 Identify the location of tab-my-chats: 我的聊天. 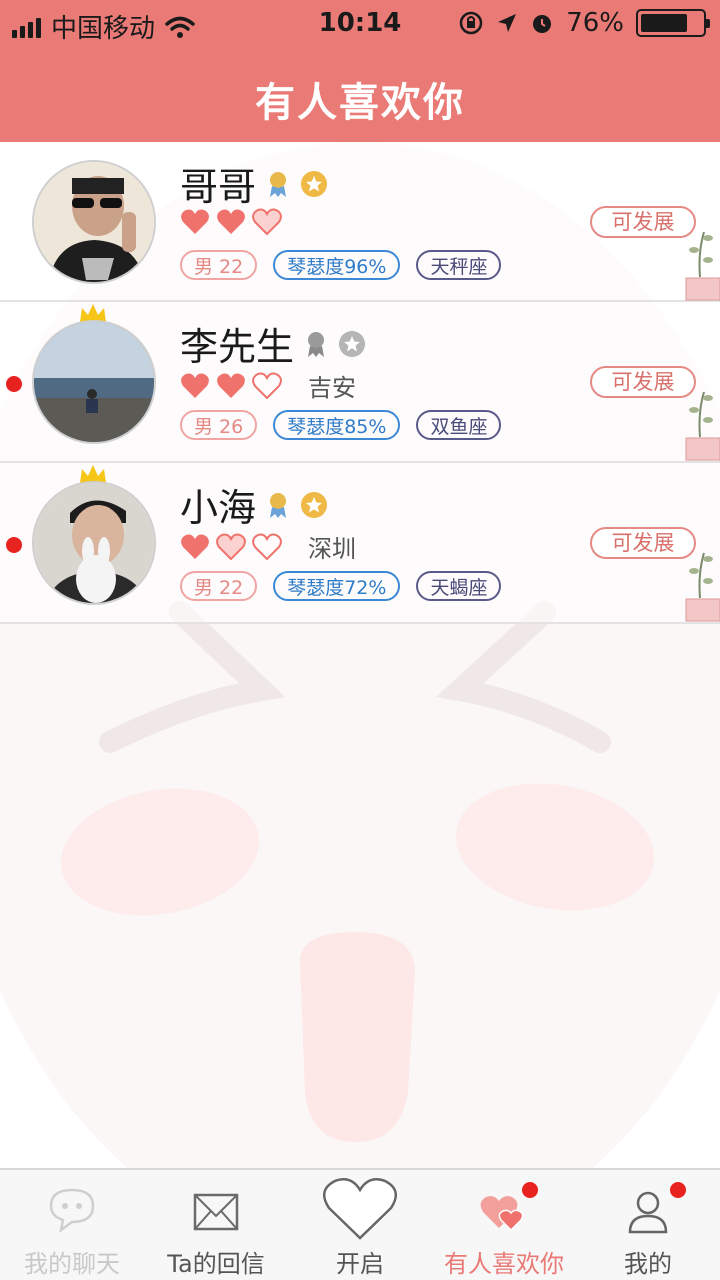
(72, 1225).